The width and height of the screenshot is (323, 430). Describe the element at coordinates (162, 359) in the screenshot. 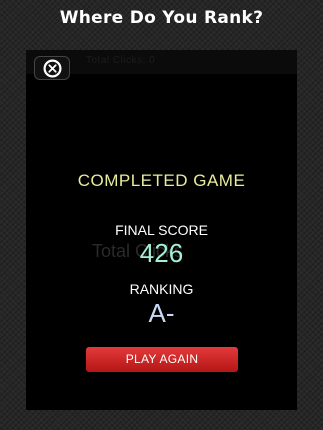

I see `play-again-button: PLAY AGAIN` at that location.